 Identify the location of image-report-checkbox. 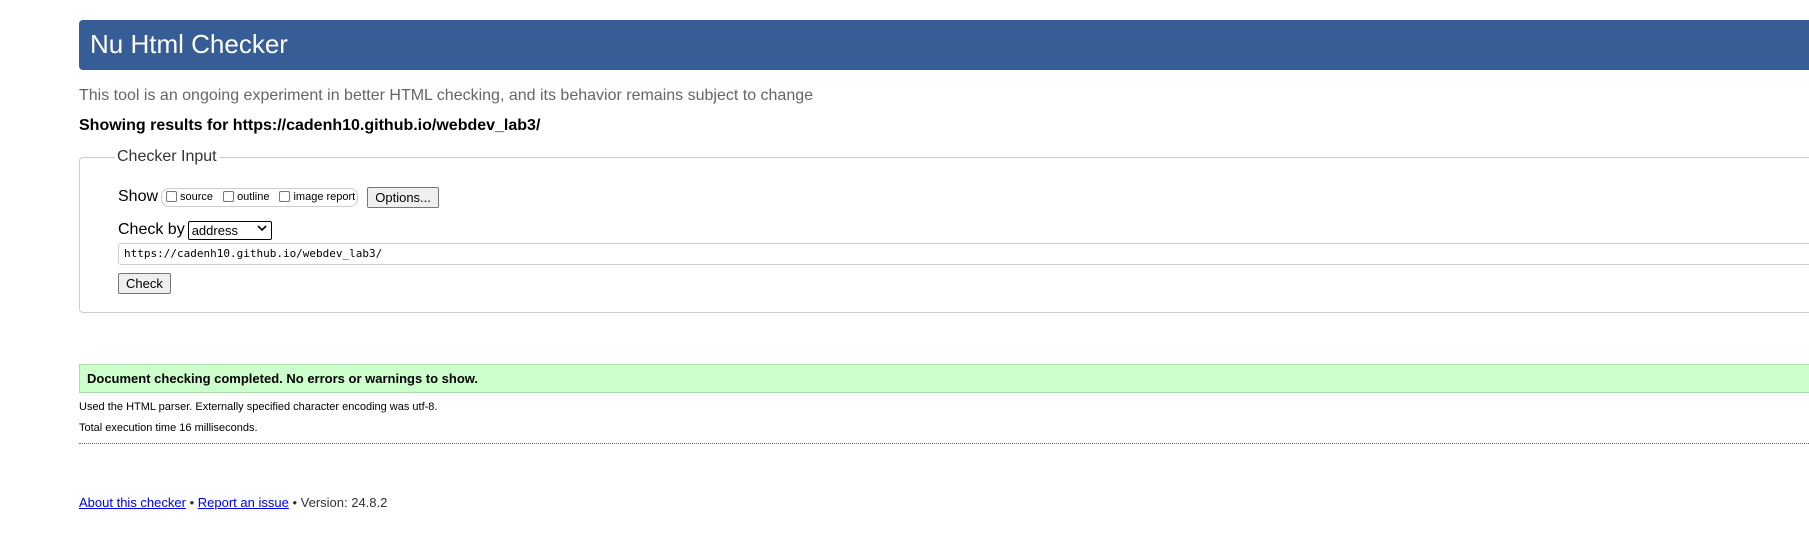
(285, 196).